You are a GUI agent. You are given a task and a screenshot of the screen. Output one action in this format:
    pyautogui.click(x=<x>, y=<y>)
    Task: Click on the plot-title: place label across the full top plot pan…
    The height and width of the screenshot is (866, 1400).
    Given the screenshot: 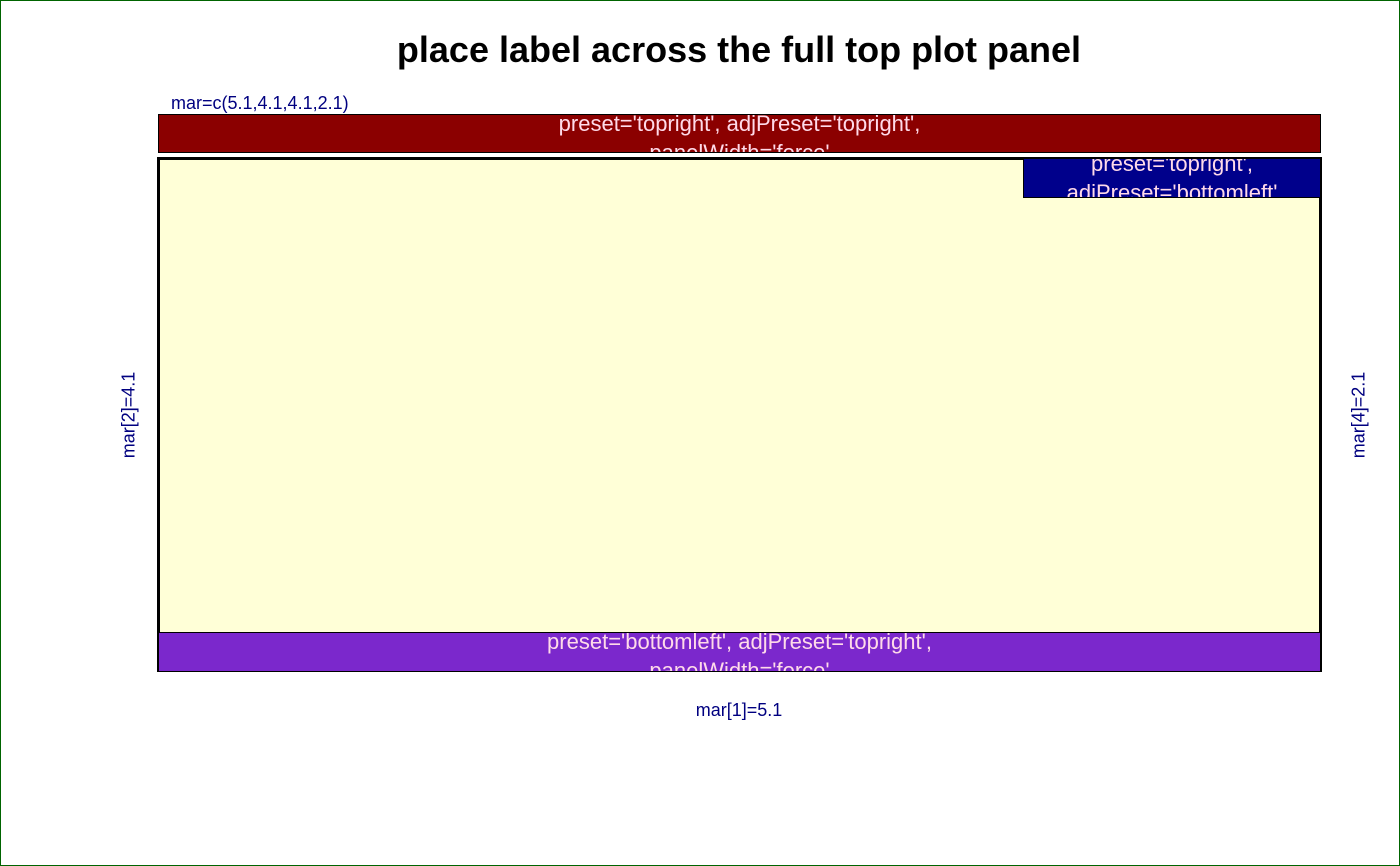 What is the action you would take?
    pyautogui.click(x=739, y=49)
    